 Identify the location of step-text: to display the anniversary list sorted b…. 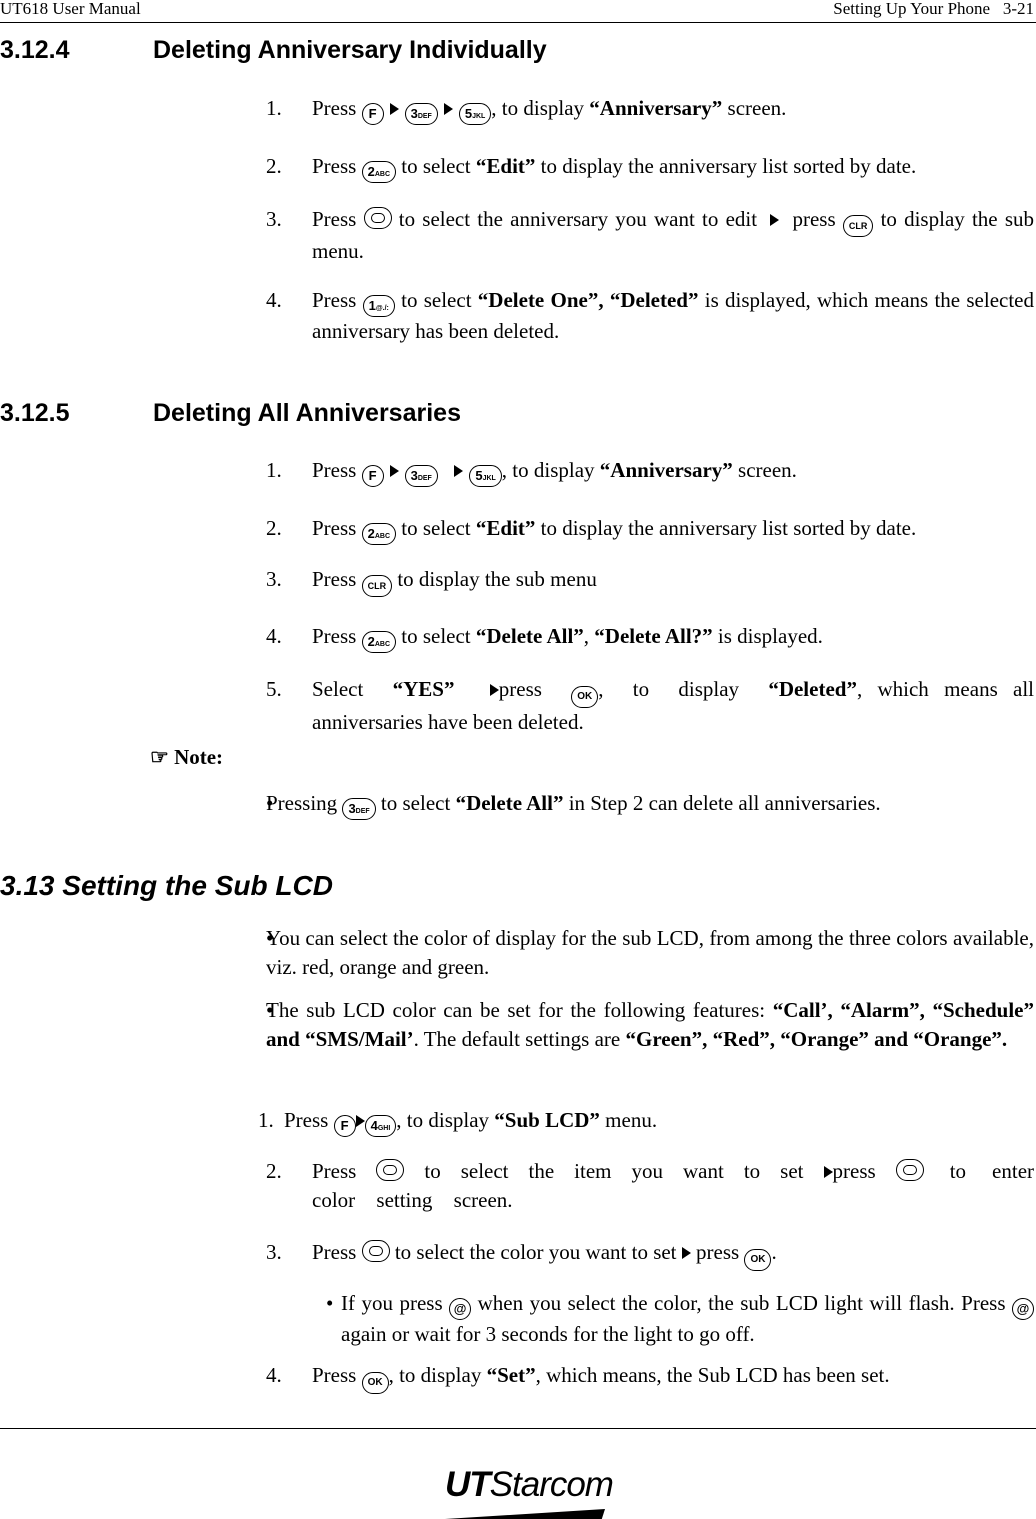
(726, 166).